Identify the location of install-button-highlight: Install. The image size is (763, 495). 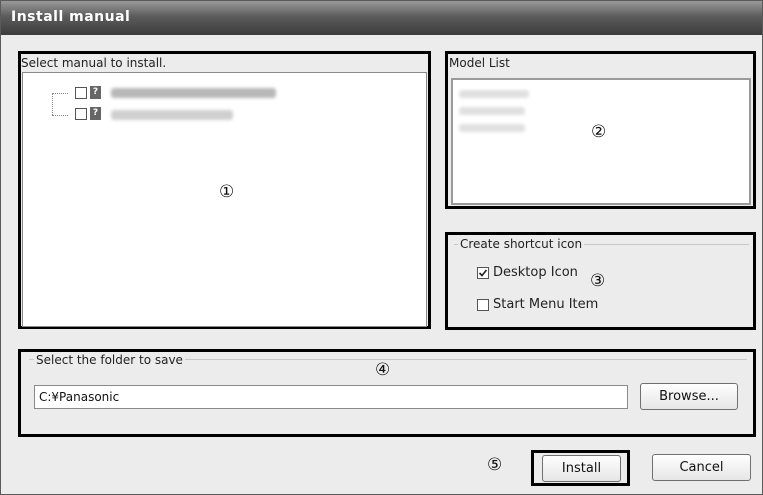
(580, 468).